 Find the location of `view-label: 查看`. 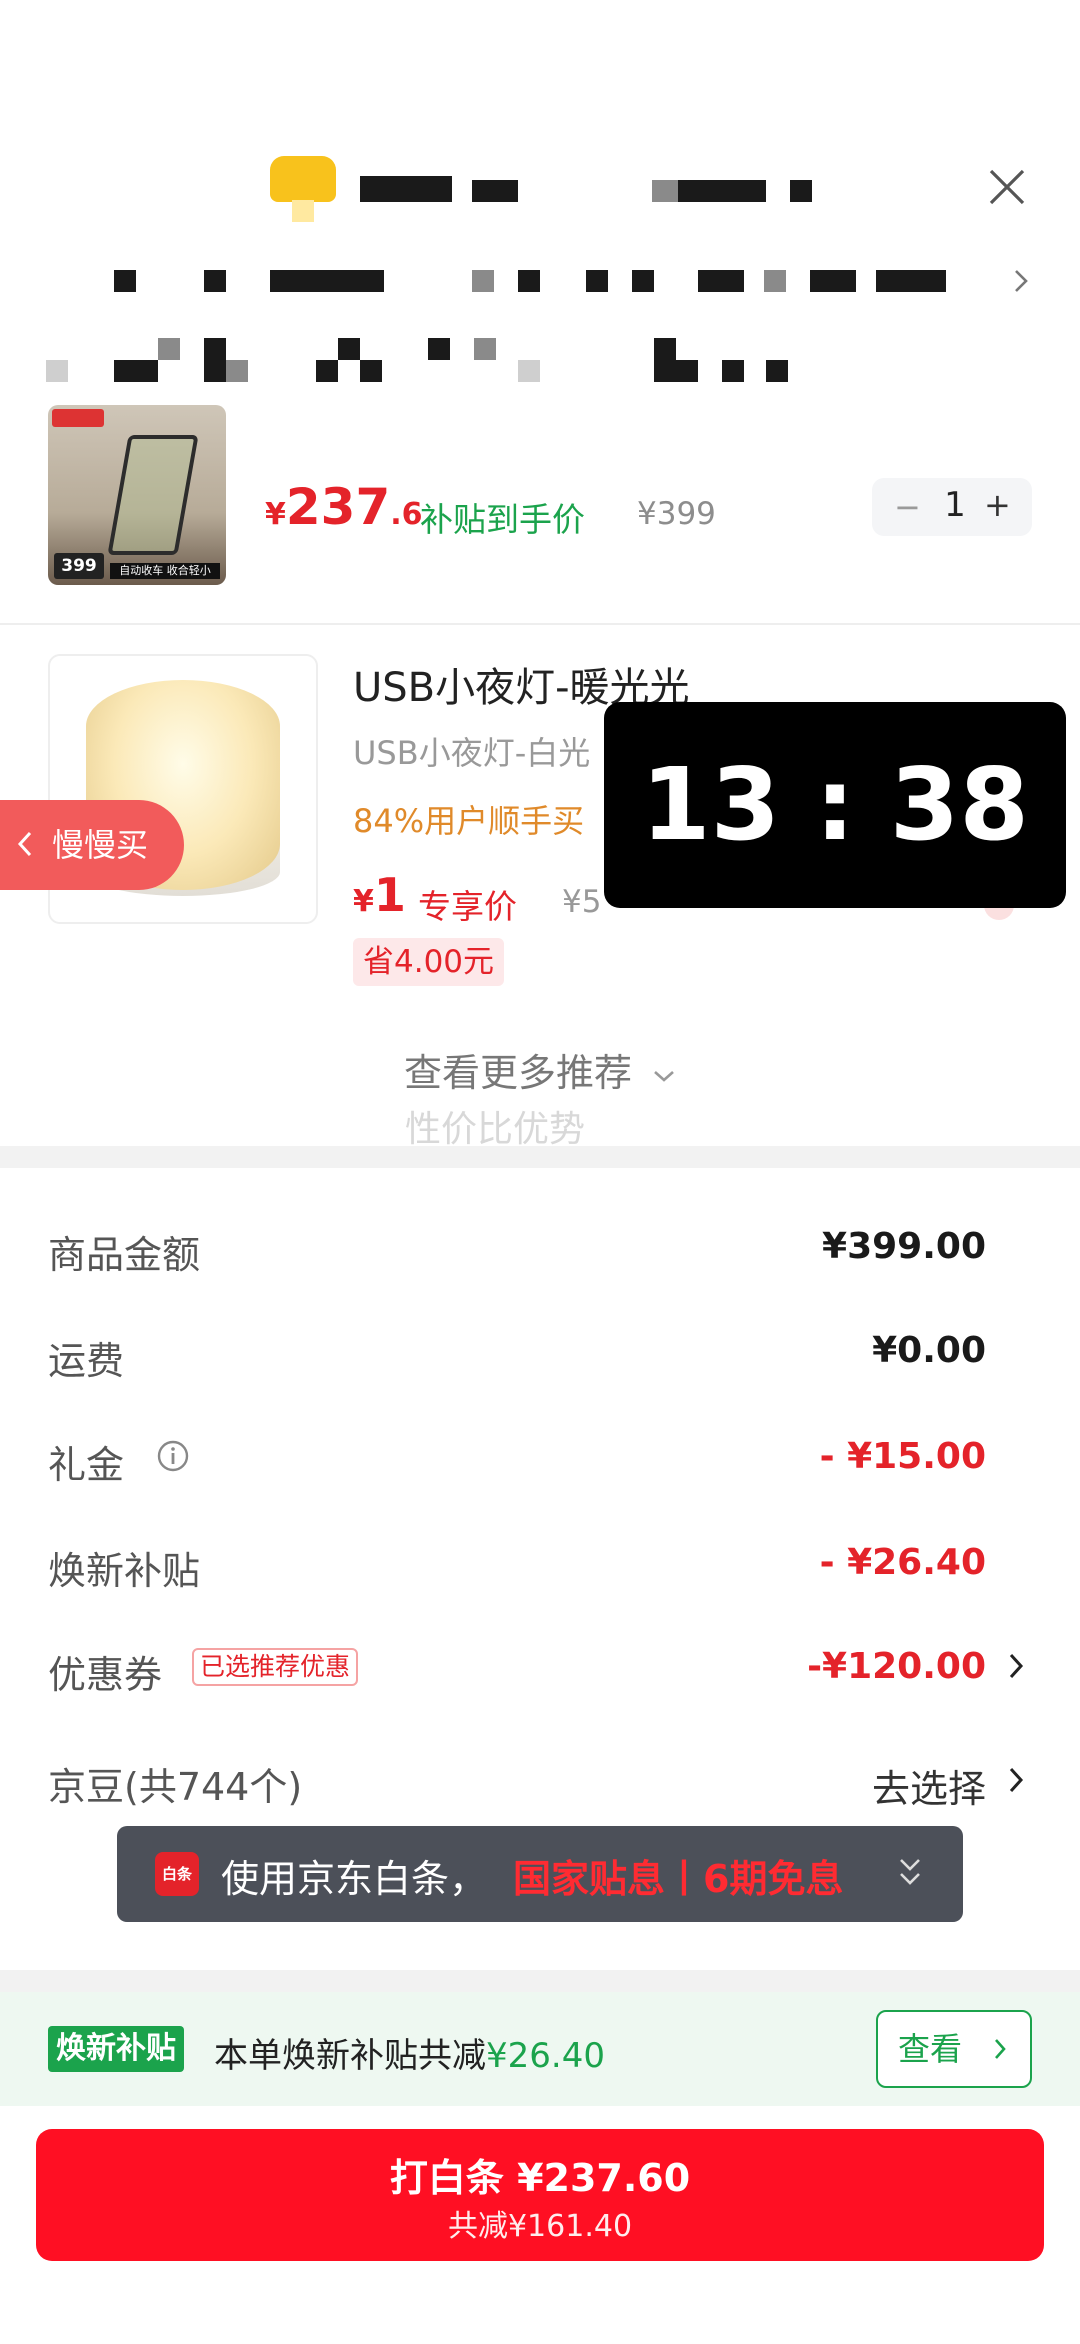

view-label: 查看 is located at coordinates (930, 2049).